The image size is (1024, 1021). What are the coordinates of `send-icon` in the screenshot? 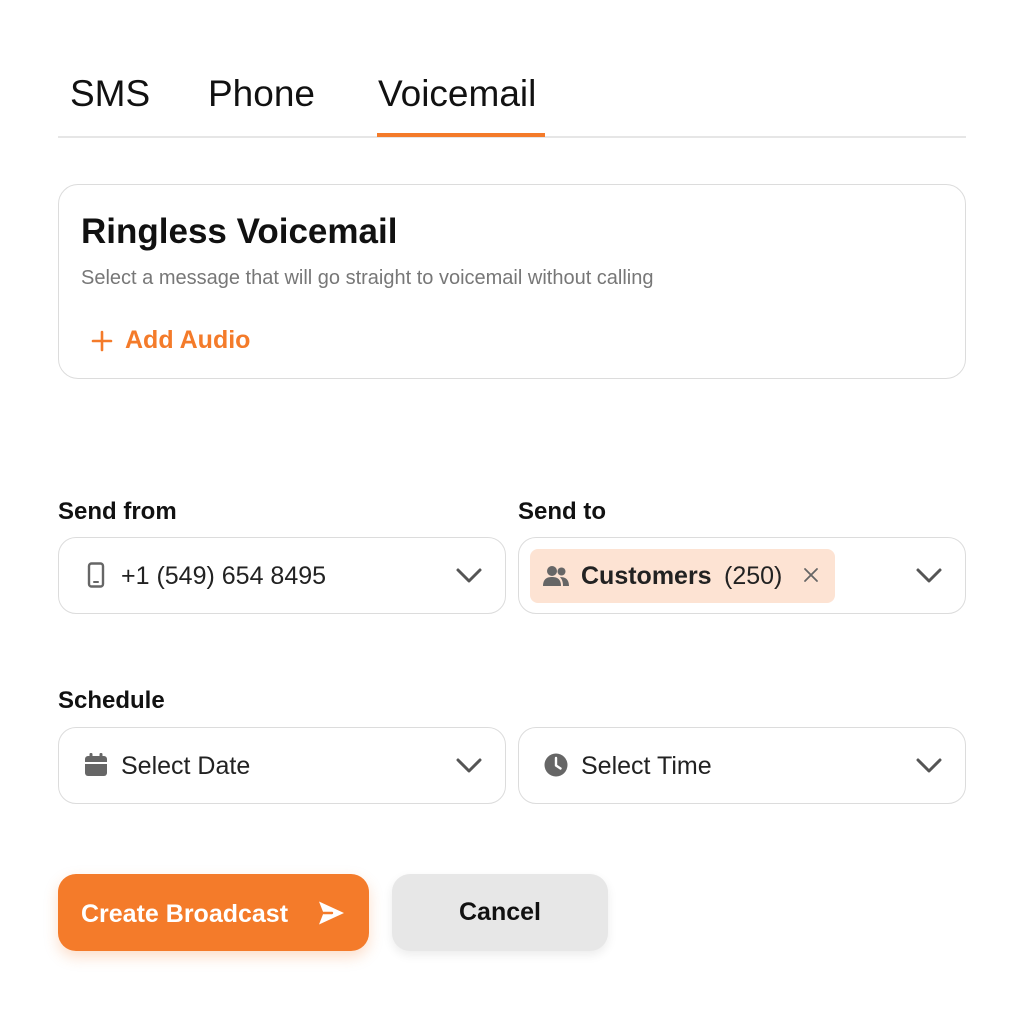 It's located at (331, 913).